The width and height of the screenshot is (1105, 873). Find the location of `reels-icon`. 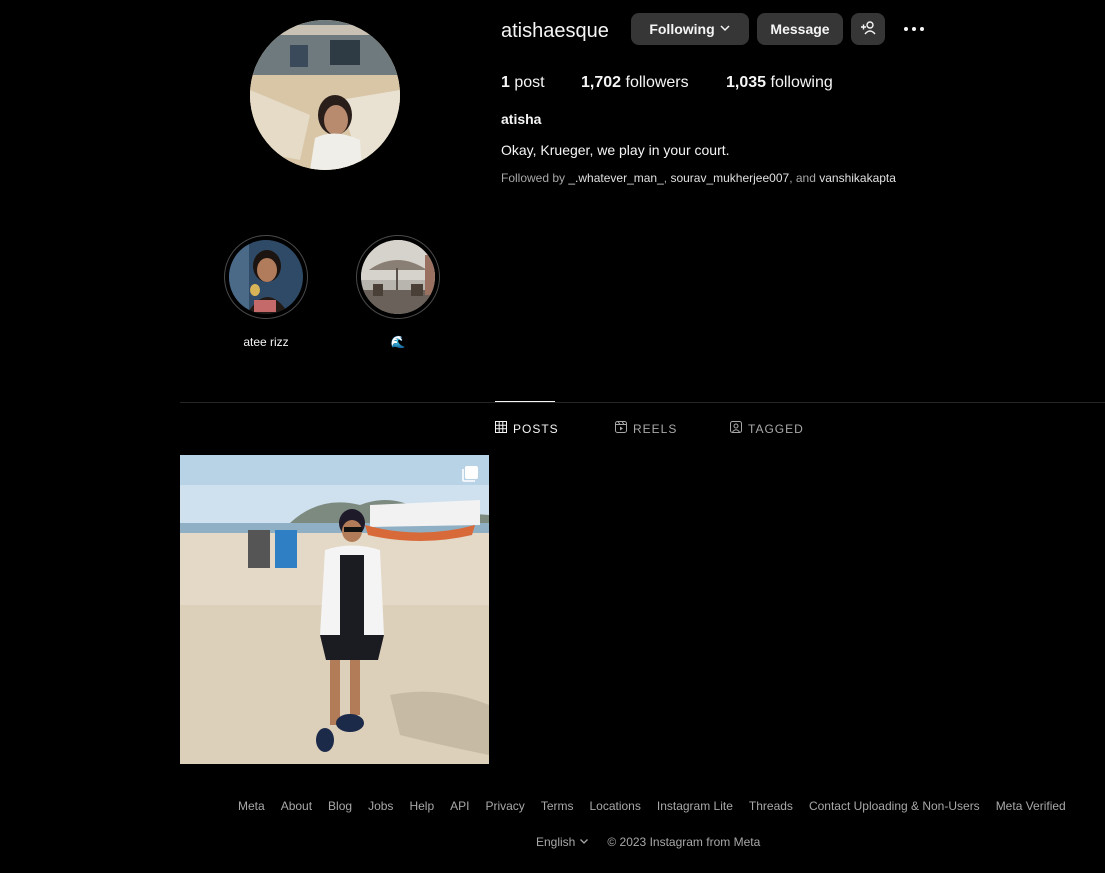

reels-icon is located at coordinates (621, 428).